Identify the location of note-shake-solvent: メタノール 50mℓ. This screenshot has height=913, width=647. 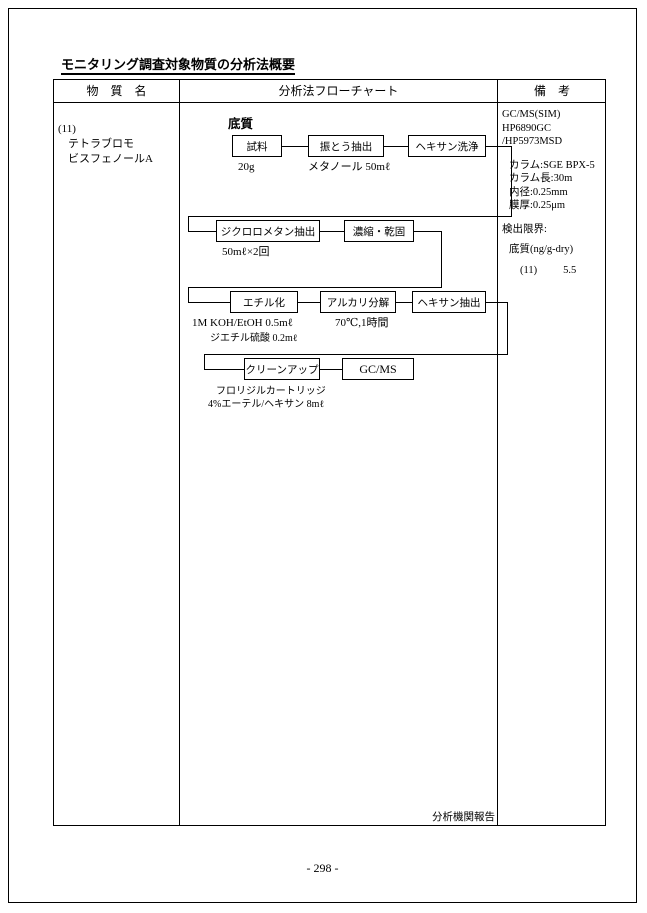
(349, 167).